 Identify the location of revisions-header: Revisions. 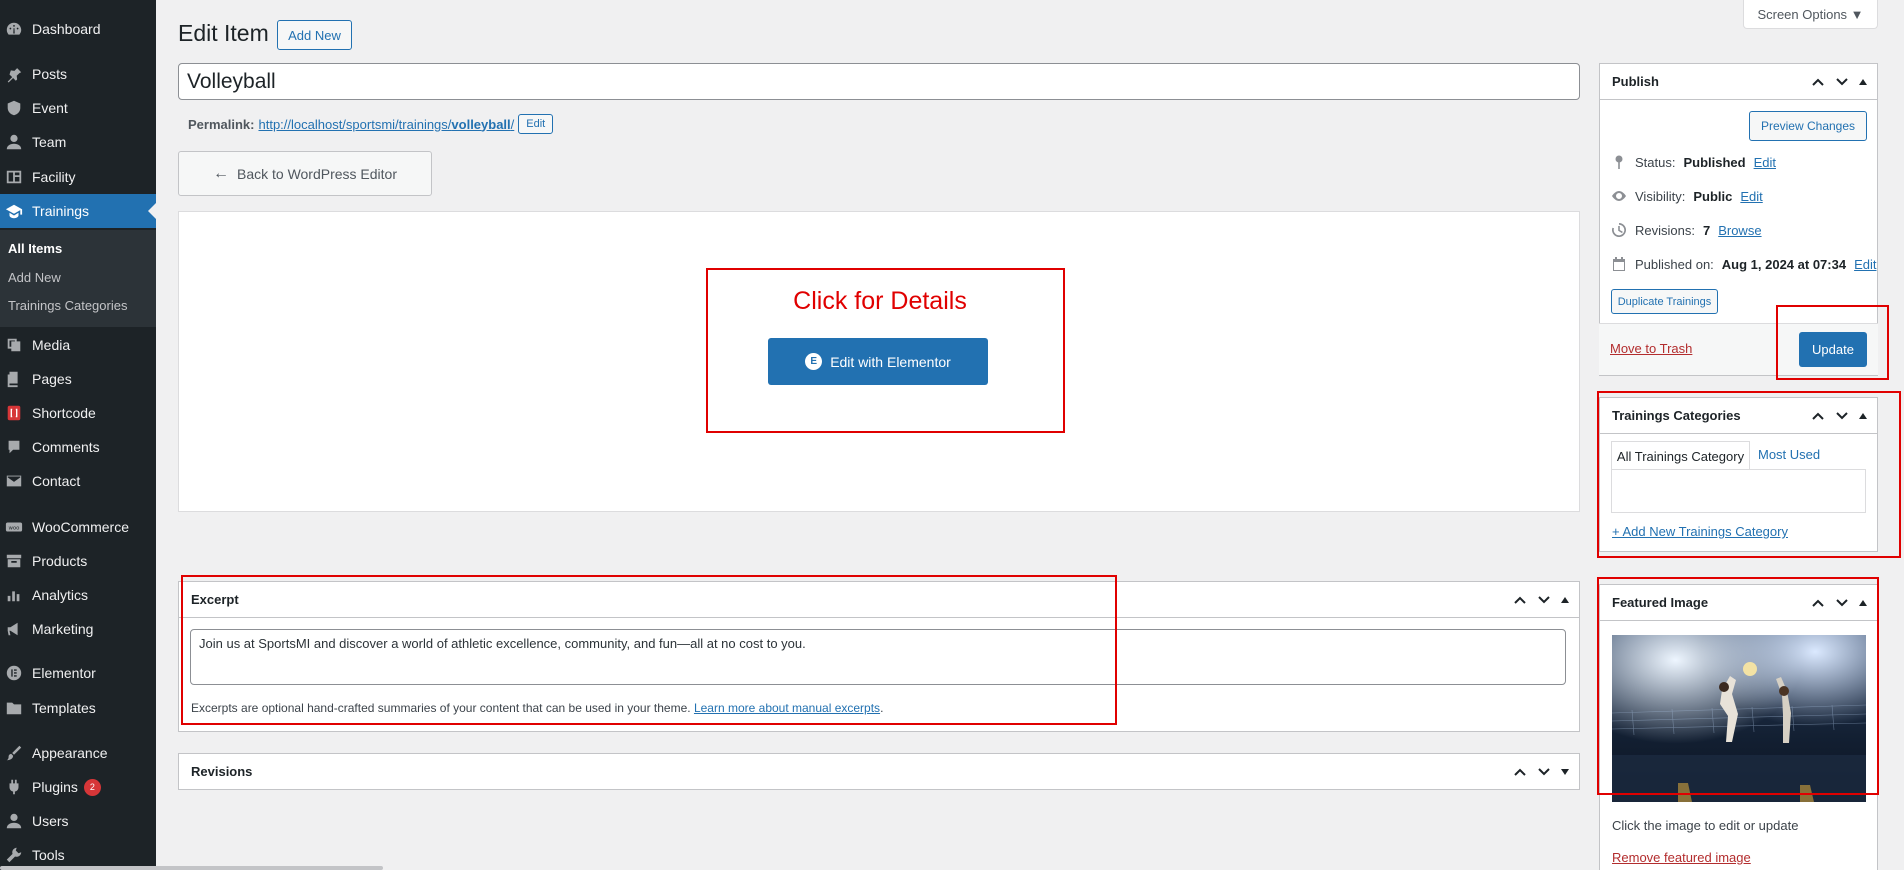
(879, 771).